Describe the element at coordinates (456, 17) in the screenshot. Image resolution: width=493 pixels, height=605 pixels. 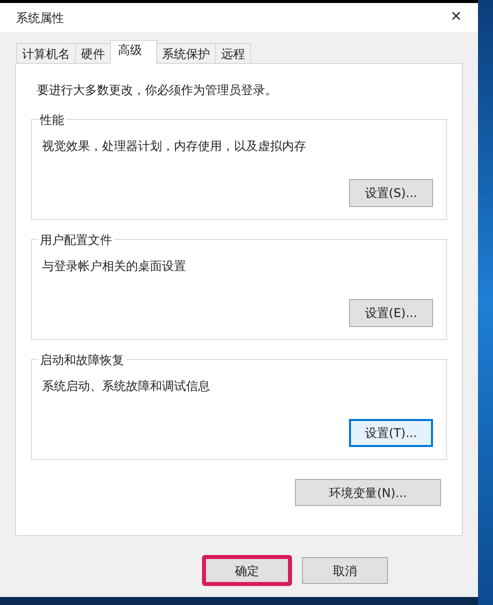
I see `close-button: ✕` at that location.